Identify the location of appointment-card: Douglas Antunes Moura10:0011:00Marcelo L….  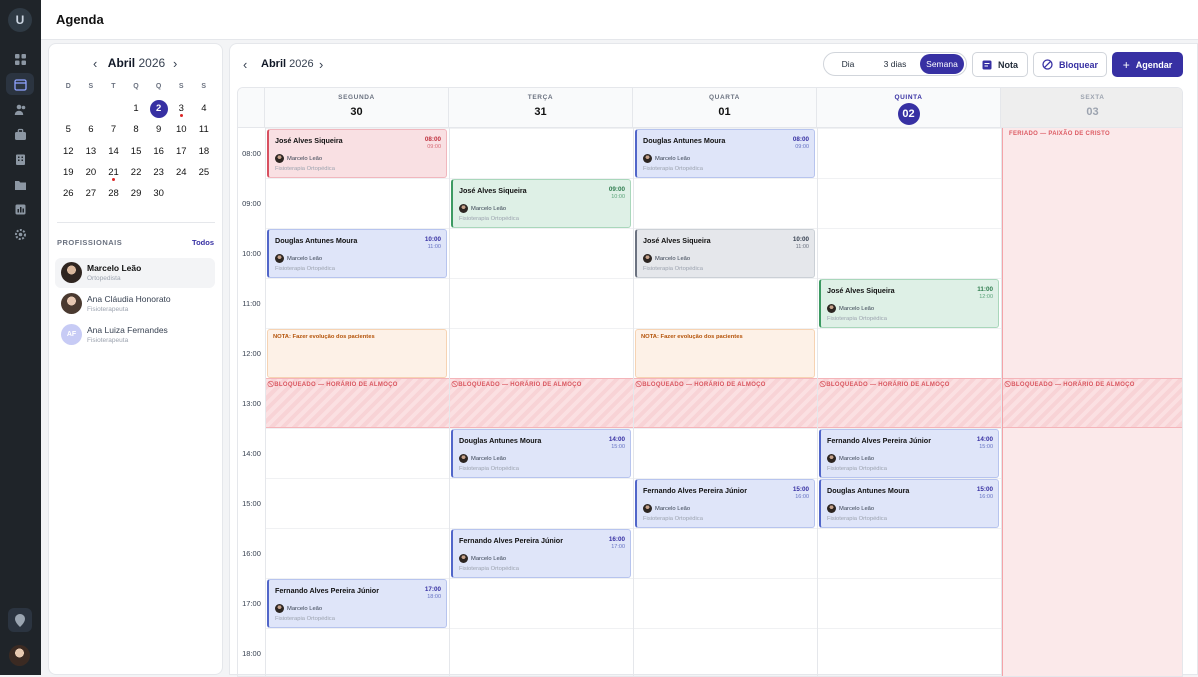
(357, 253).